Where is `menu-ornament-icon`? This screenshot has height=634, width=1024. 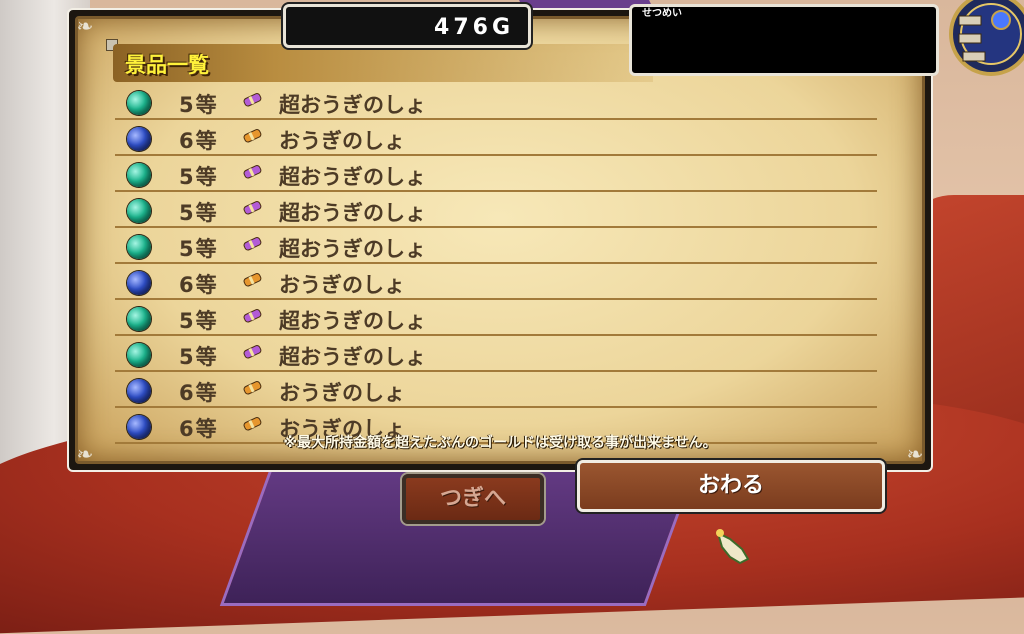
menu-ornament-icon is located at coordinates (983, 43).